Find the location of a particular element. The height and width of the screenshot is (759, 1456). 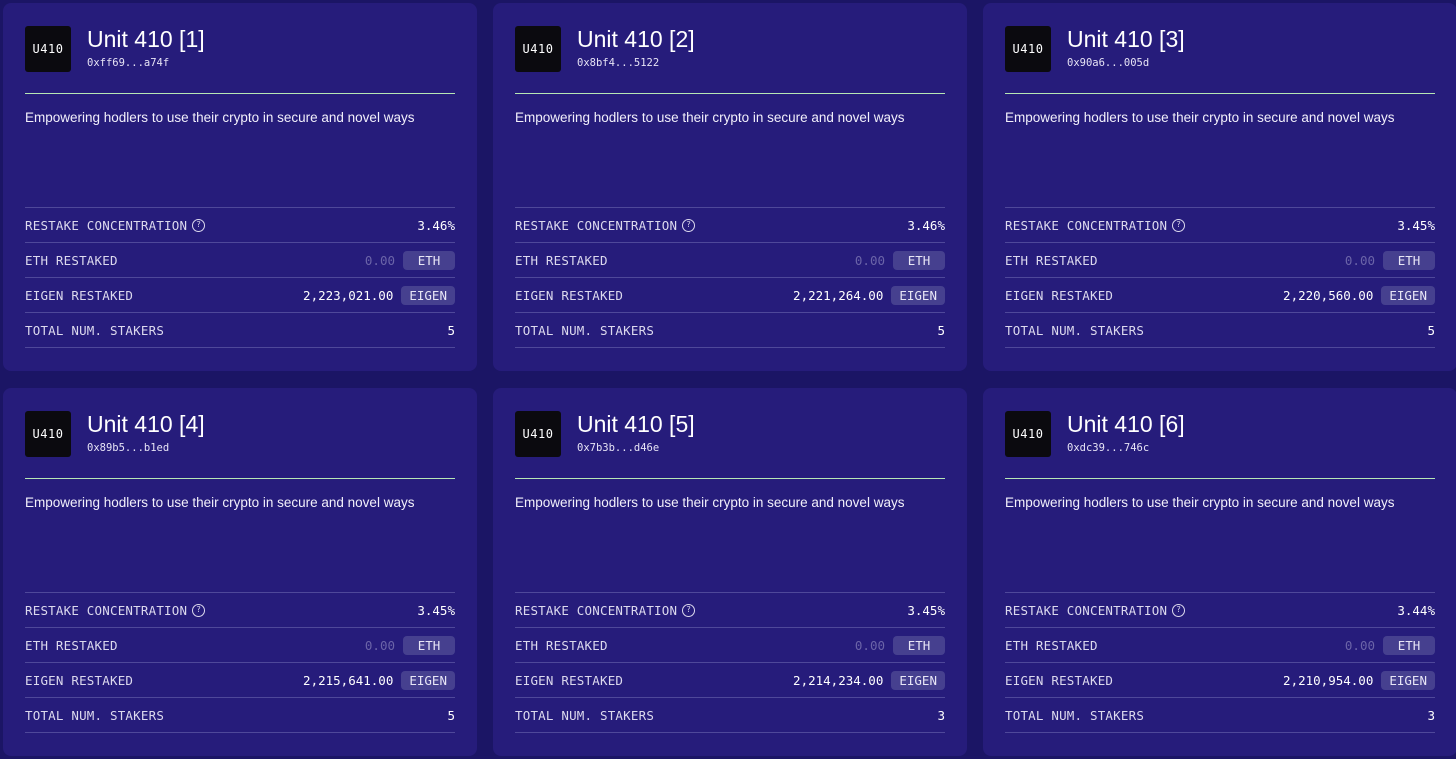

operator-address: 0x7b3b...d46e is located at coordinates (618, 448).